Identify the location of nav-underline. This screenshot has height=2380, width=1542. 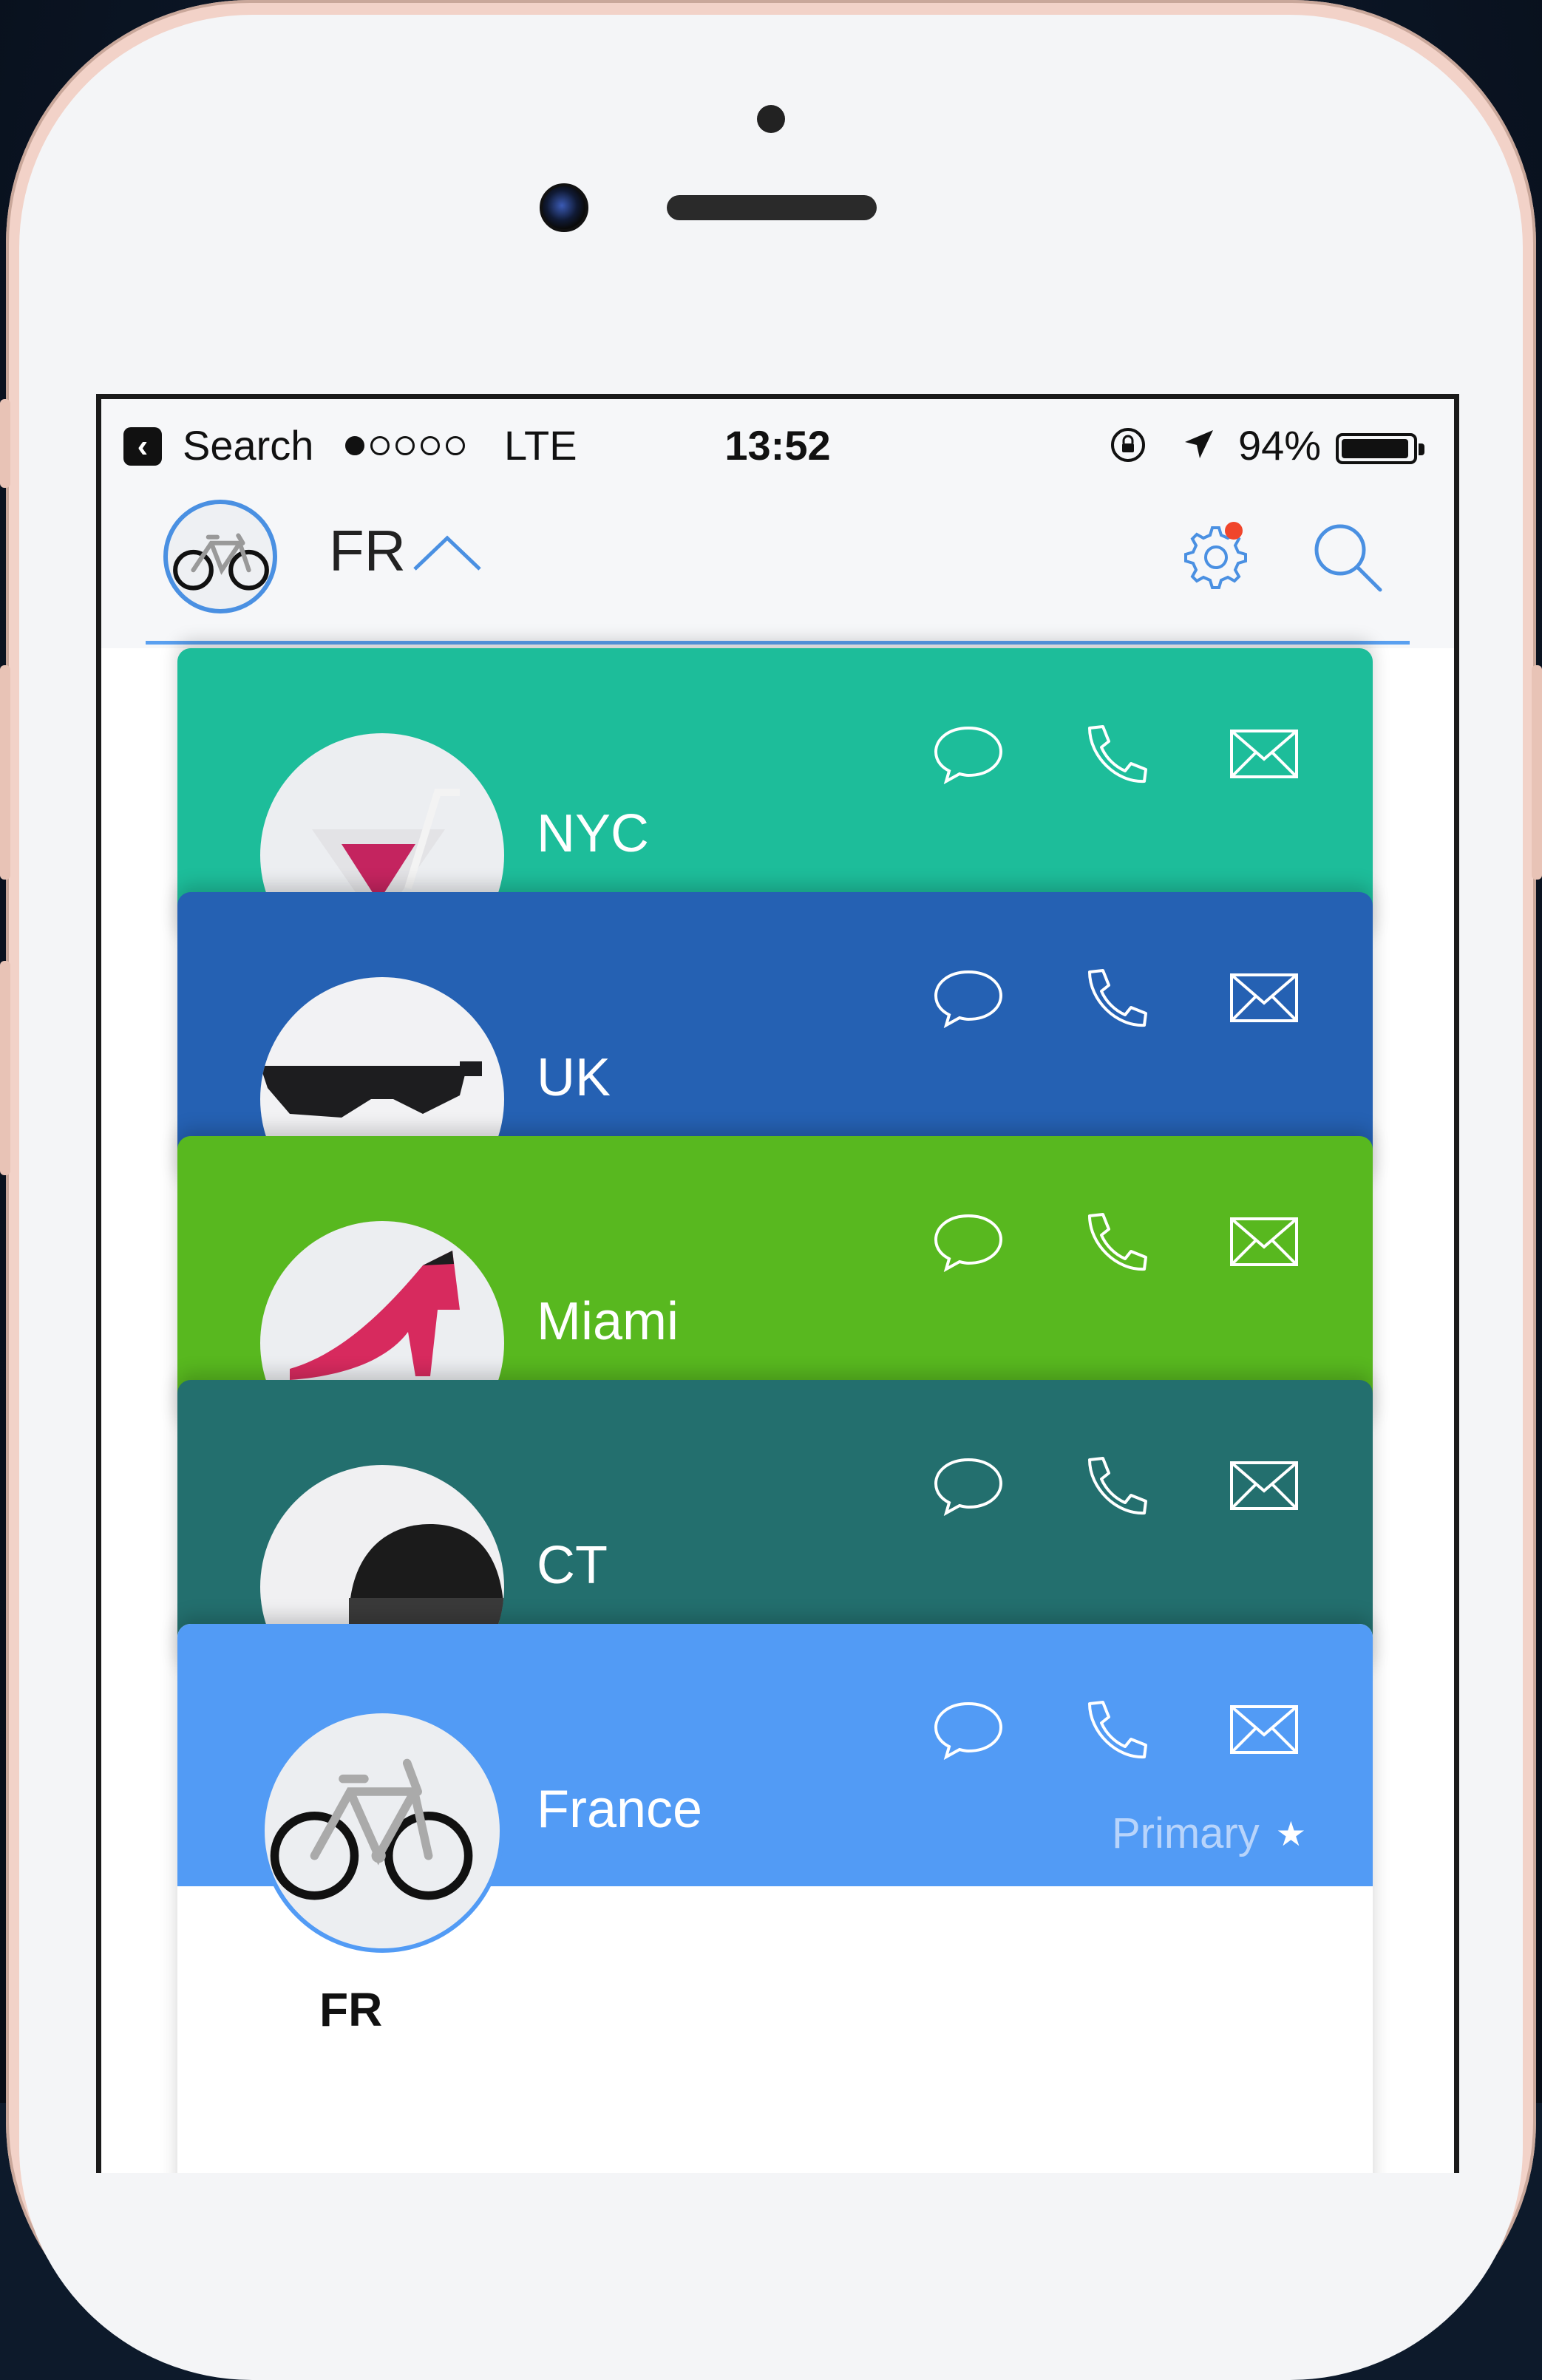
(778, 643).